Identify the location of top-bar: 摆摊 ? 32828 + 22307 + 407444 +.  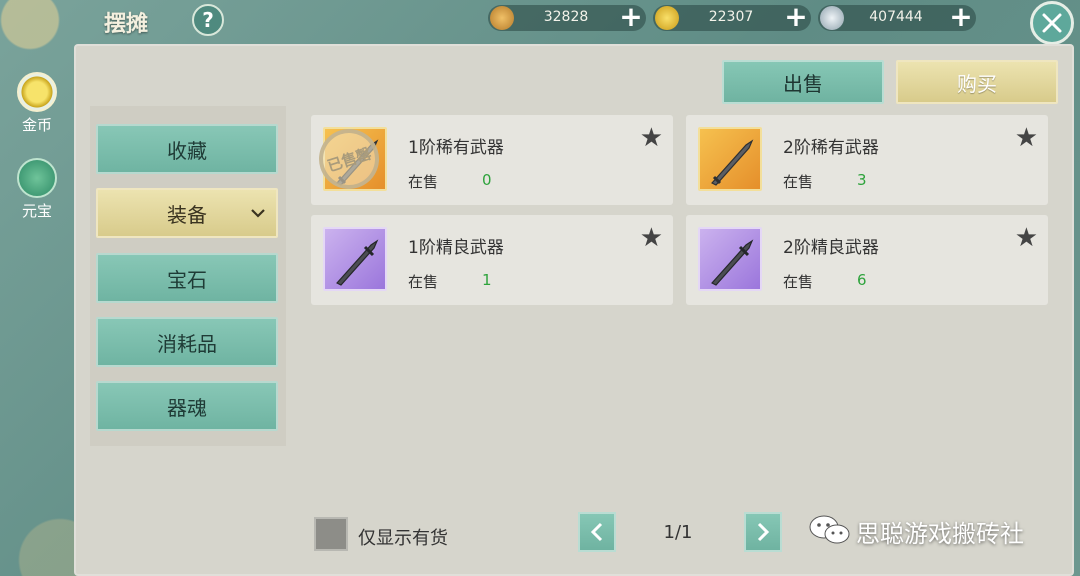
(540, 22).